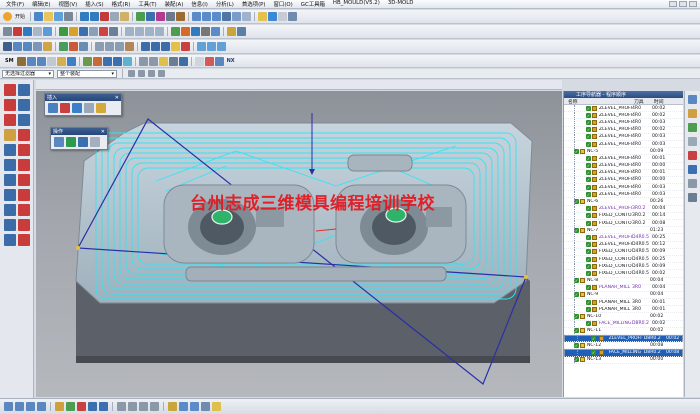  I want to click on show-icon, so click(141, 16).